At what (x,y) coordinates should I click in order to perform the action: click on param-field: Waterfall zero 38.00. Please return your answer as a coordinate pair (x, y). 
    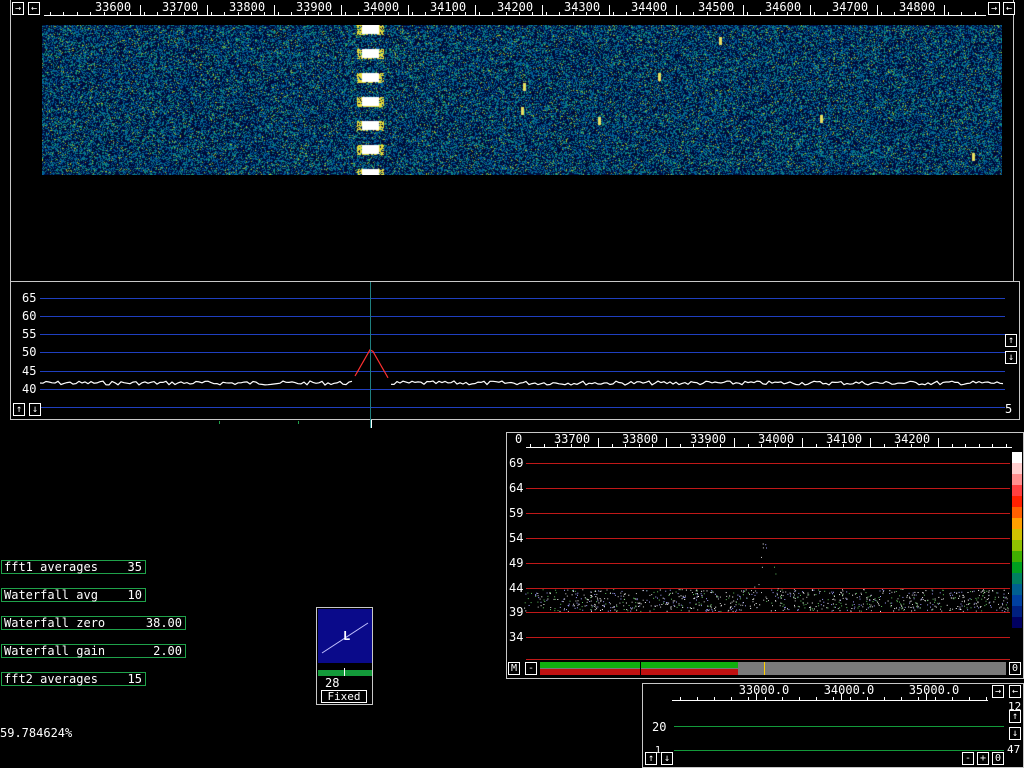
    Looking at the image, I should click on (93, 623).